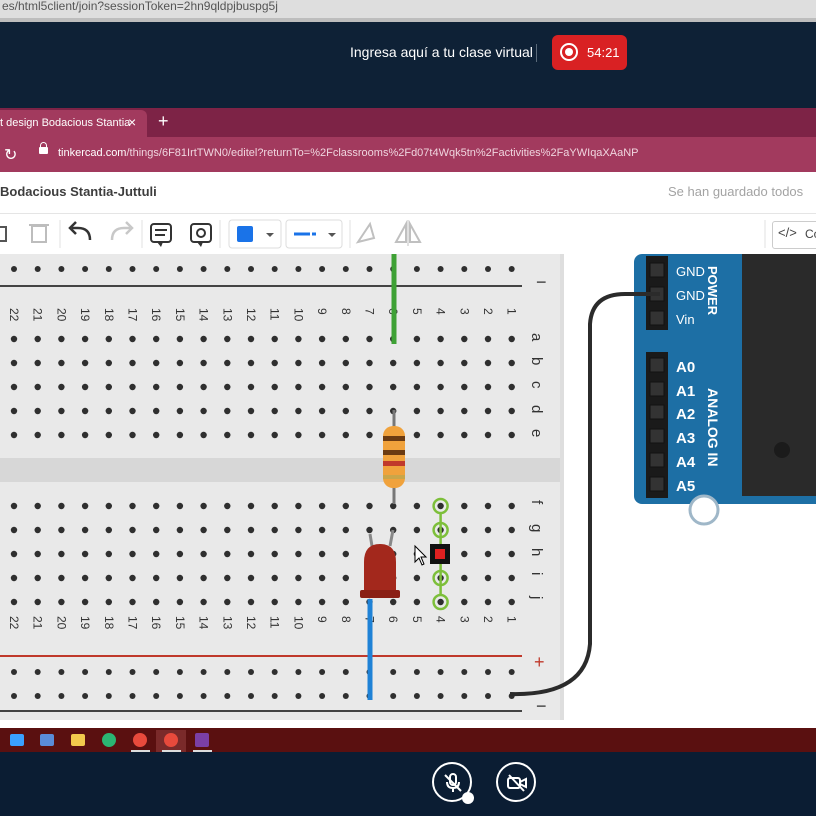 Image resolution: width=816 pixels, height=816 pixels. I want to click on onenote-icon, so click(202, 740).